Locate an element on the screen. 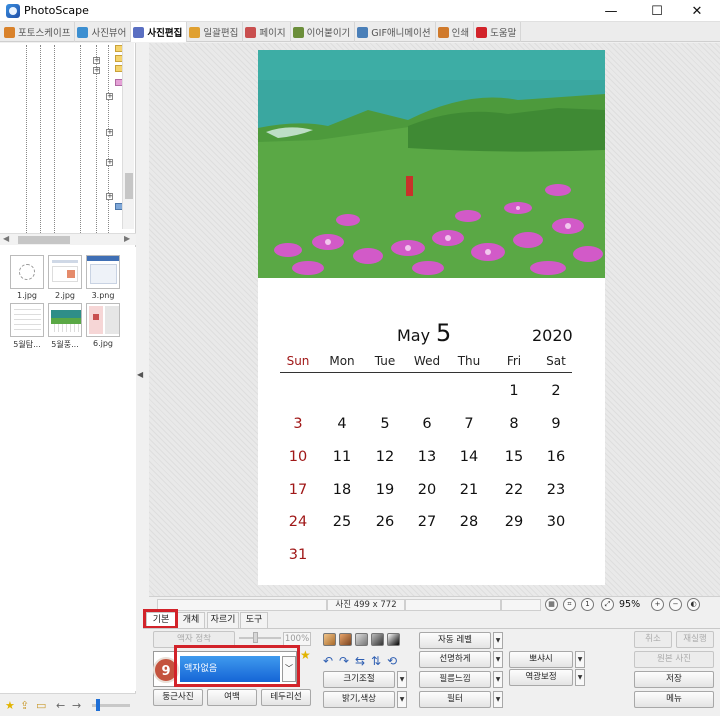  tone-dark-icon is located at coordinates (377, 639).